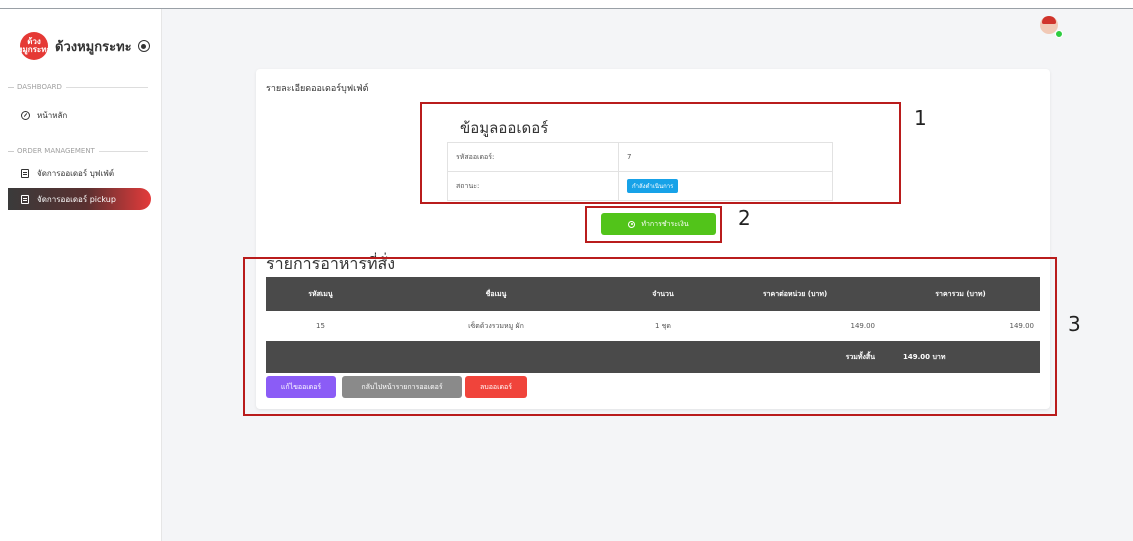 The height and width of the screenshot is (541, 1133). Describe the element at coordinates (76, 199) in the screenshot. I see `sidebar-item-label: จัดการออเดอร์ pickup` at that location.